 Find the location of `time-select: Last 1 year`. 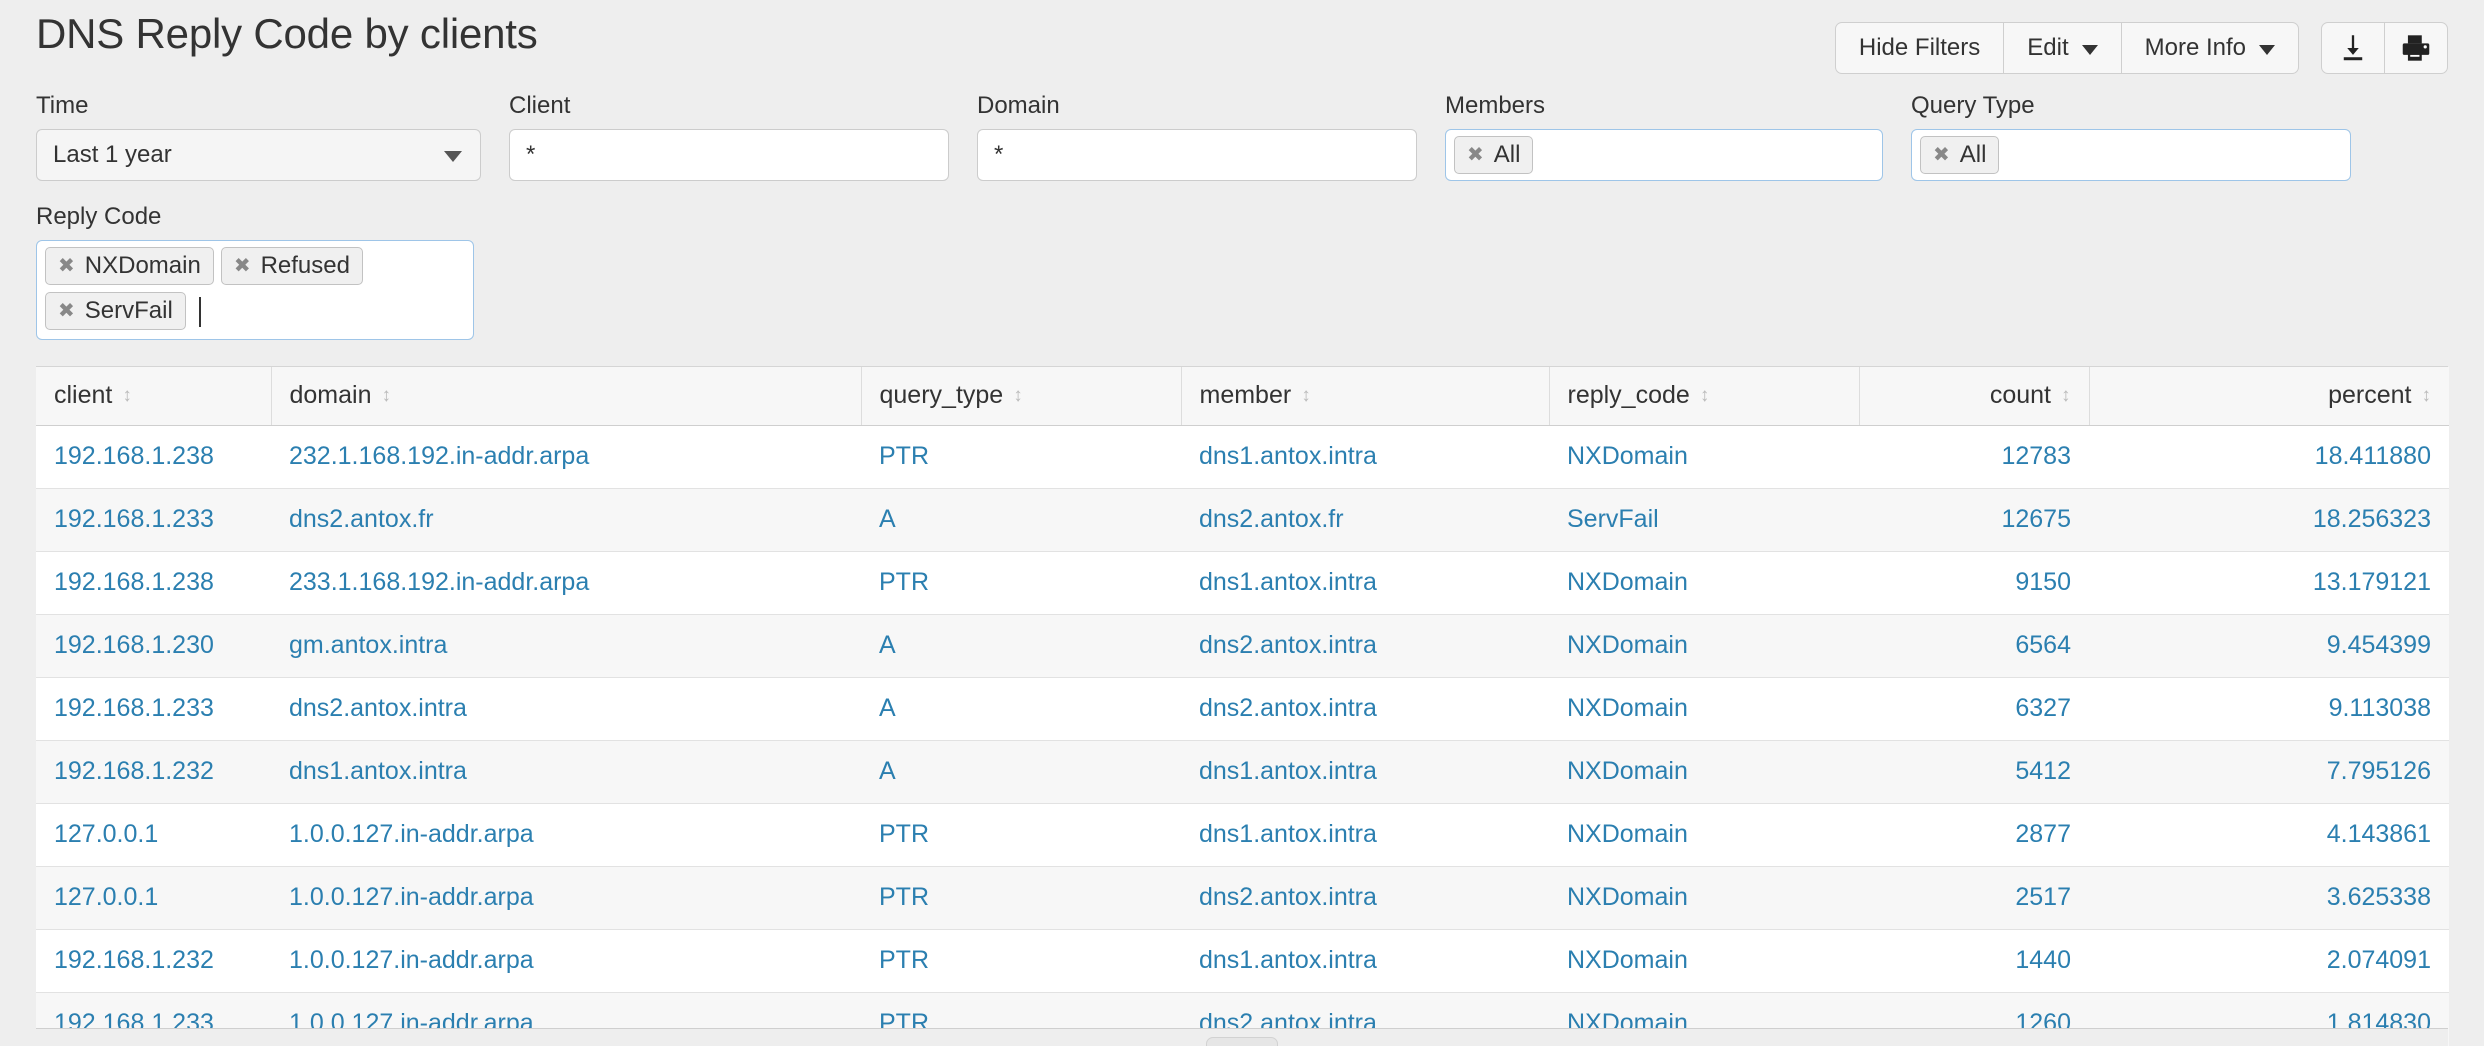

time-select: Last 1 year is located at coordinates (258, 155).